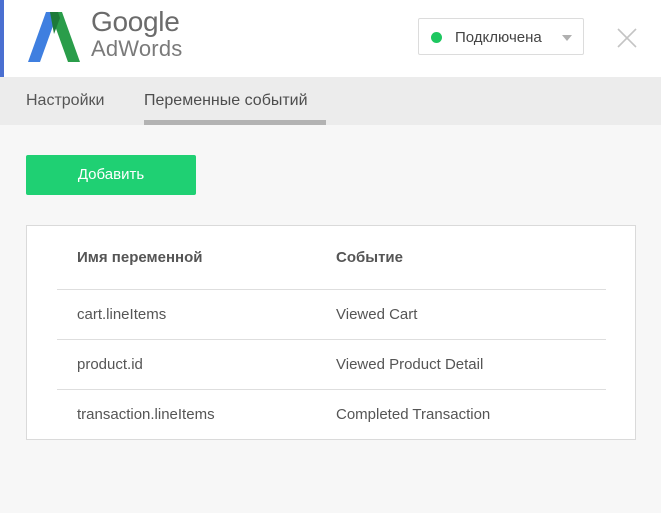  Describe the element at coordinates (567, 38) in the screenshot. I see `chevron-down-icon` at that location.